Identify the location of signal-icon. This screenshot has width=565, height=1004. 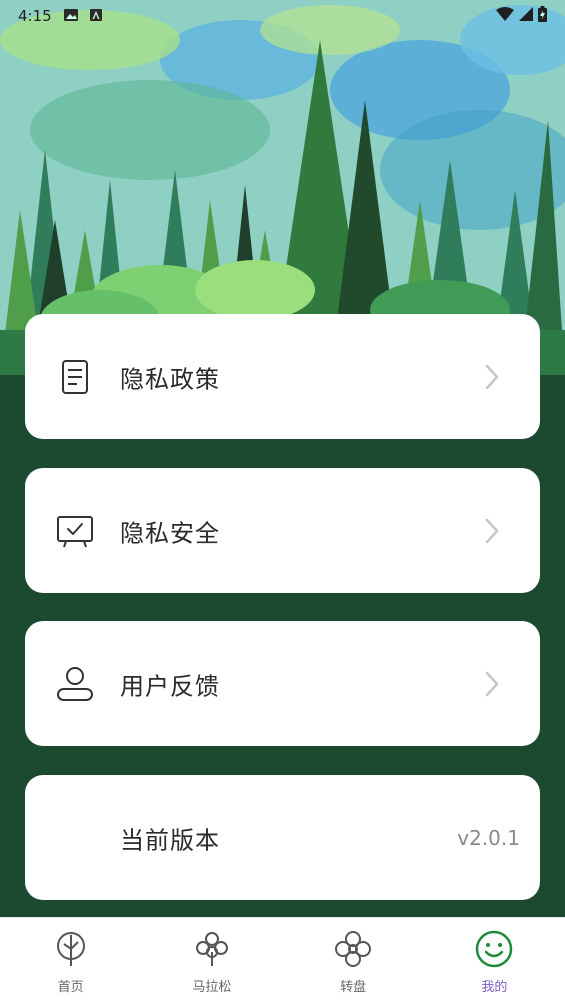
(526, 16).